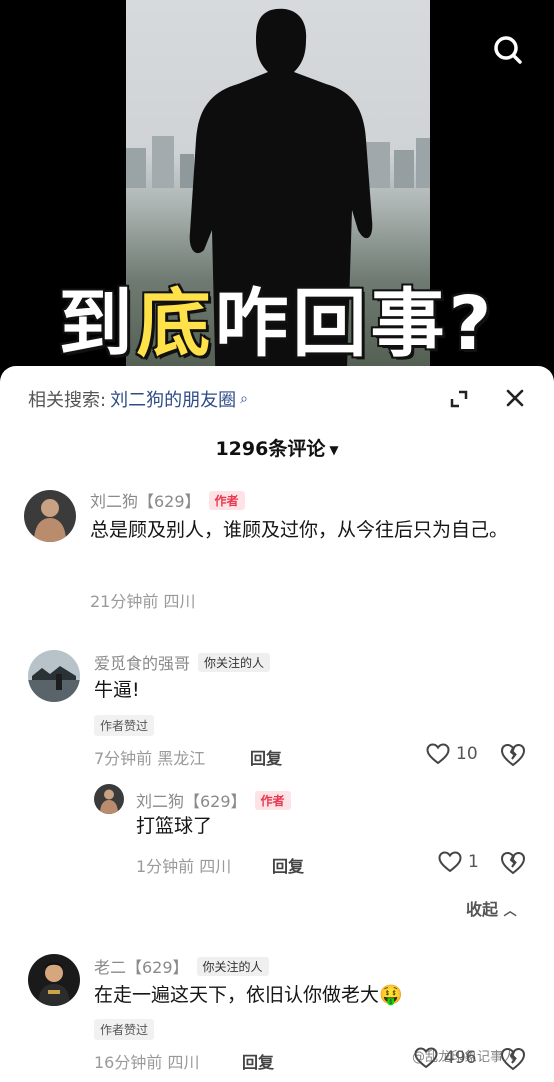 The image size is (554, 1082). I want to click on comment-author: 老二【629】 你关注的人, so click(181, 966).